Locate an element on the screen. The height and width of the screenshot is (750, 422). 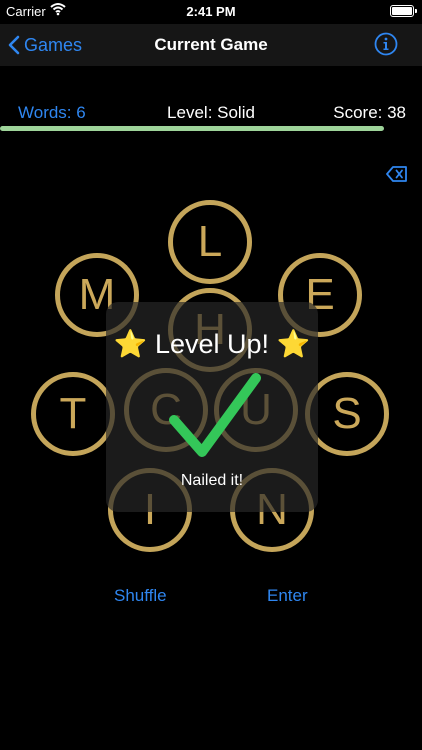
clock: 2:41 PM is located at coordinates (211, 11).